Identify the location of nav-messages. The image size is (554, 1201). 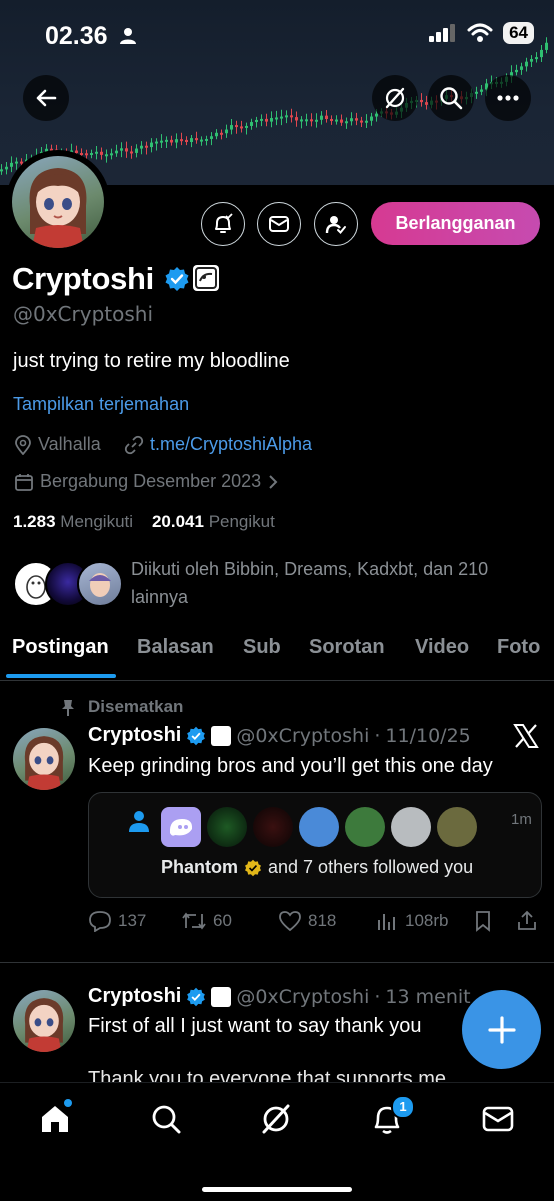
(498, 1119).